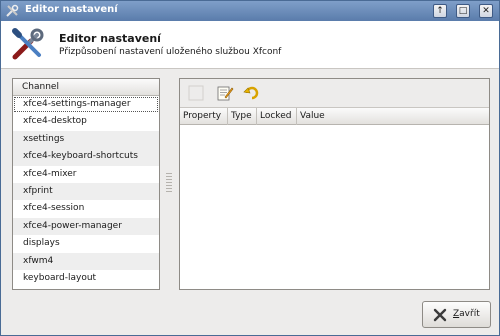  Describe the element at coordinates (71, 9) in the screenshot. I see `window-title: Editor nastavení` at that location.